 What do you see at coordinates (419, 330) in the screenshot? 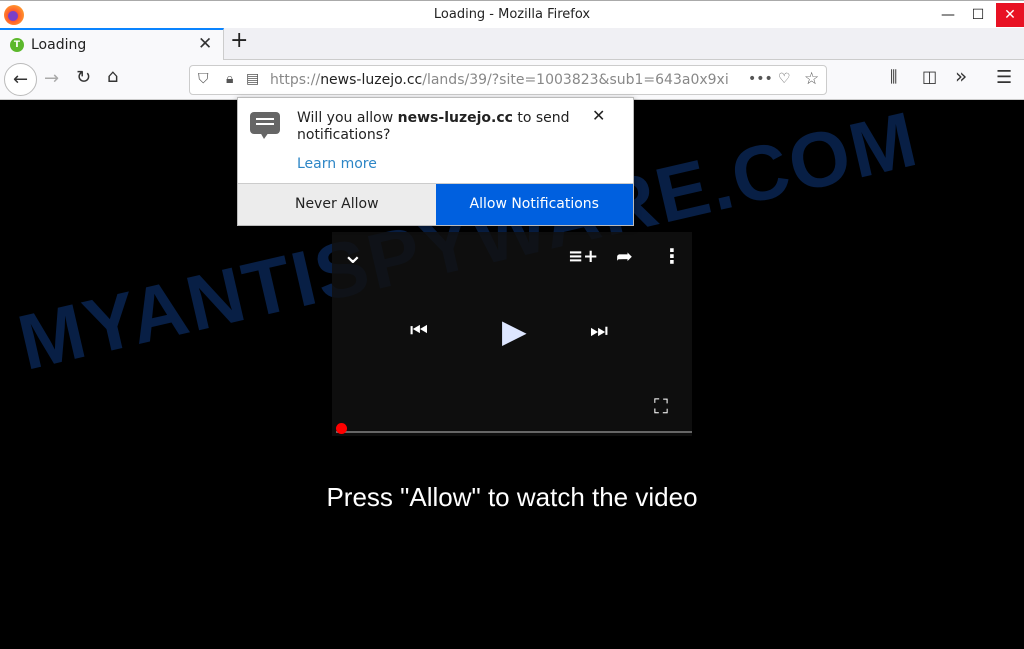
I see `previous-icon: ⏮` at bounding box center [419, 330].